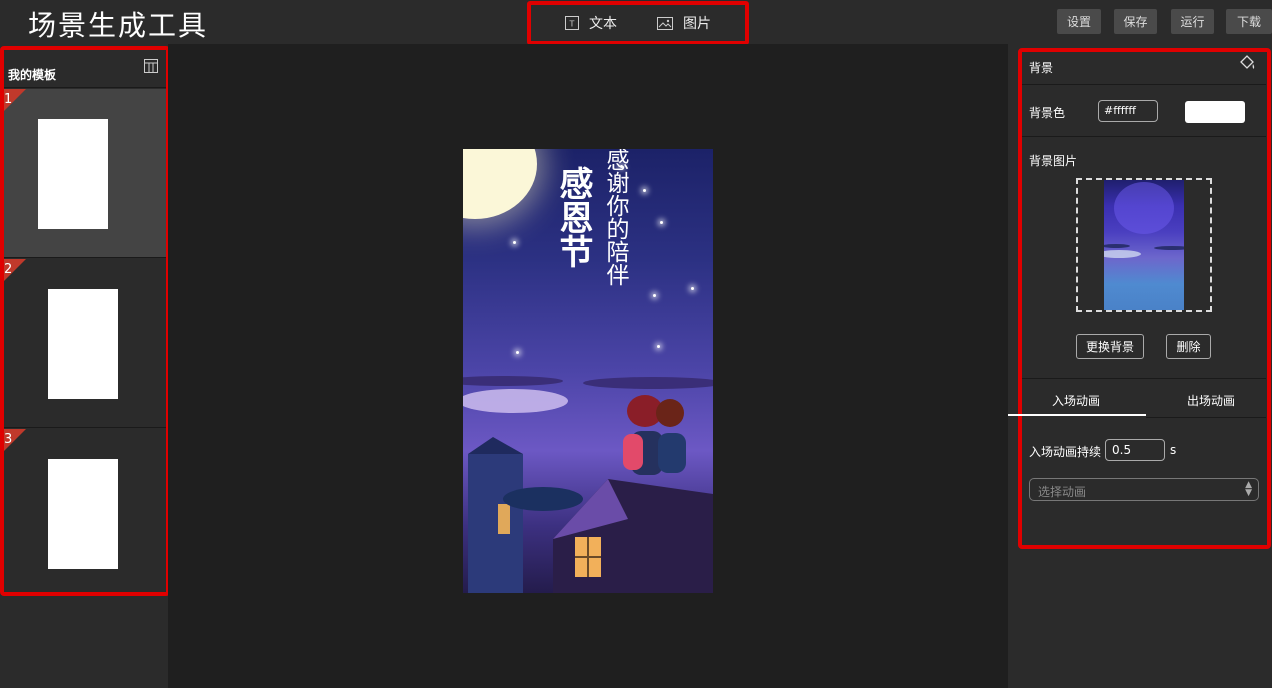 This screenshot has height=688, width=1272. Describe the element at coordinates (1053, 161) in the screenshot. I see `background-image-label: 背景图片` at that location.